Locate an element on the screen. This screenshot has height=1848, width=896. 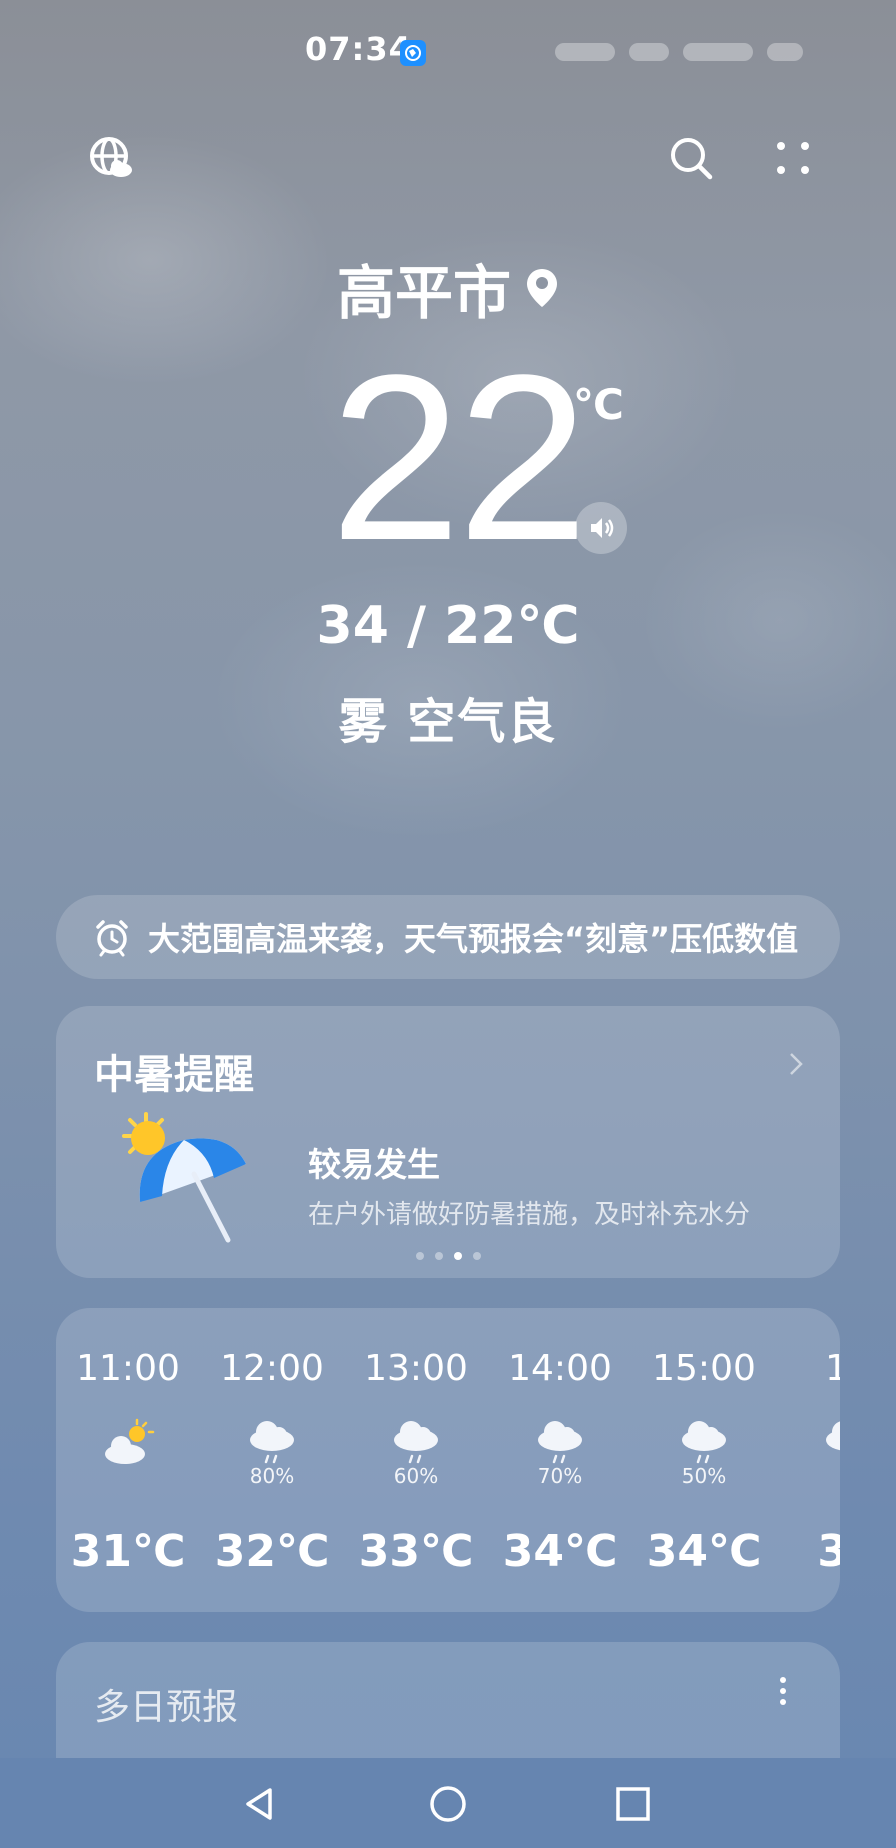
hour-time: 13:00 is located at coordinates (416, 1368).